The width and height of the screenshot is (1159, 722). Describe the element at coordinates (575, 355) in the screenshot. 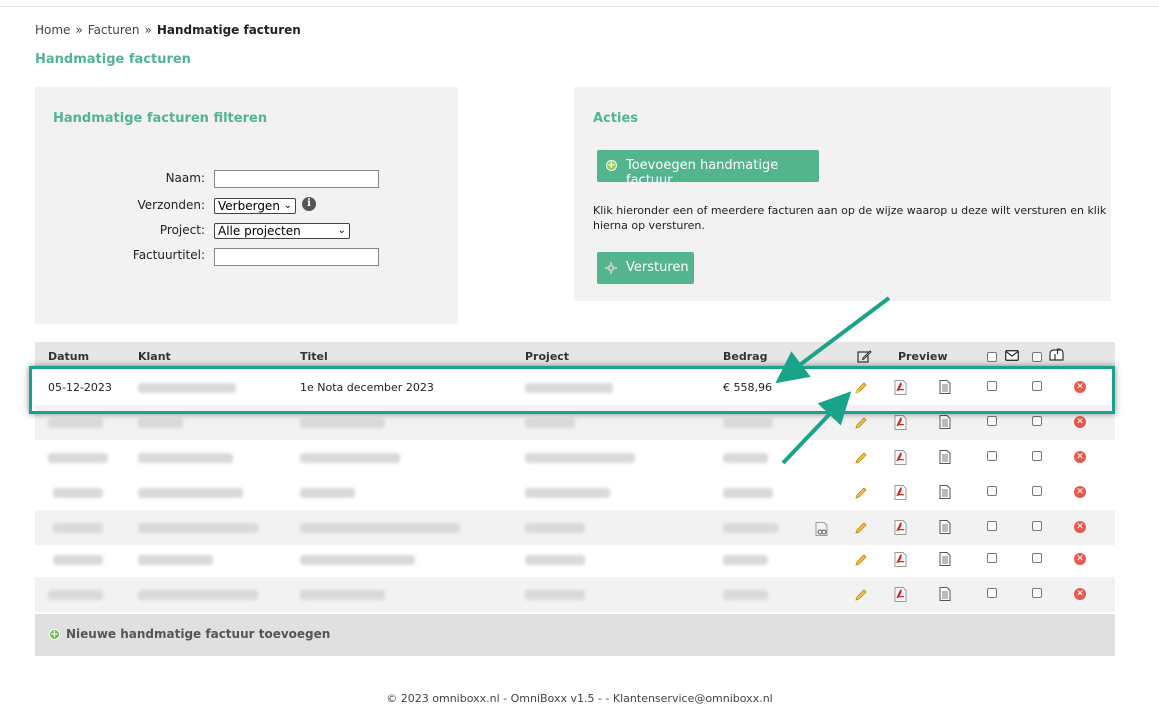

I see `table-header: Datum Klant Titel Project Bedrag Preview` at that location.